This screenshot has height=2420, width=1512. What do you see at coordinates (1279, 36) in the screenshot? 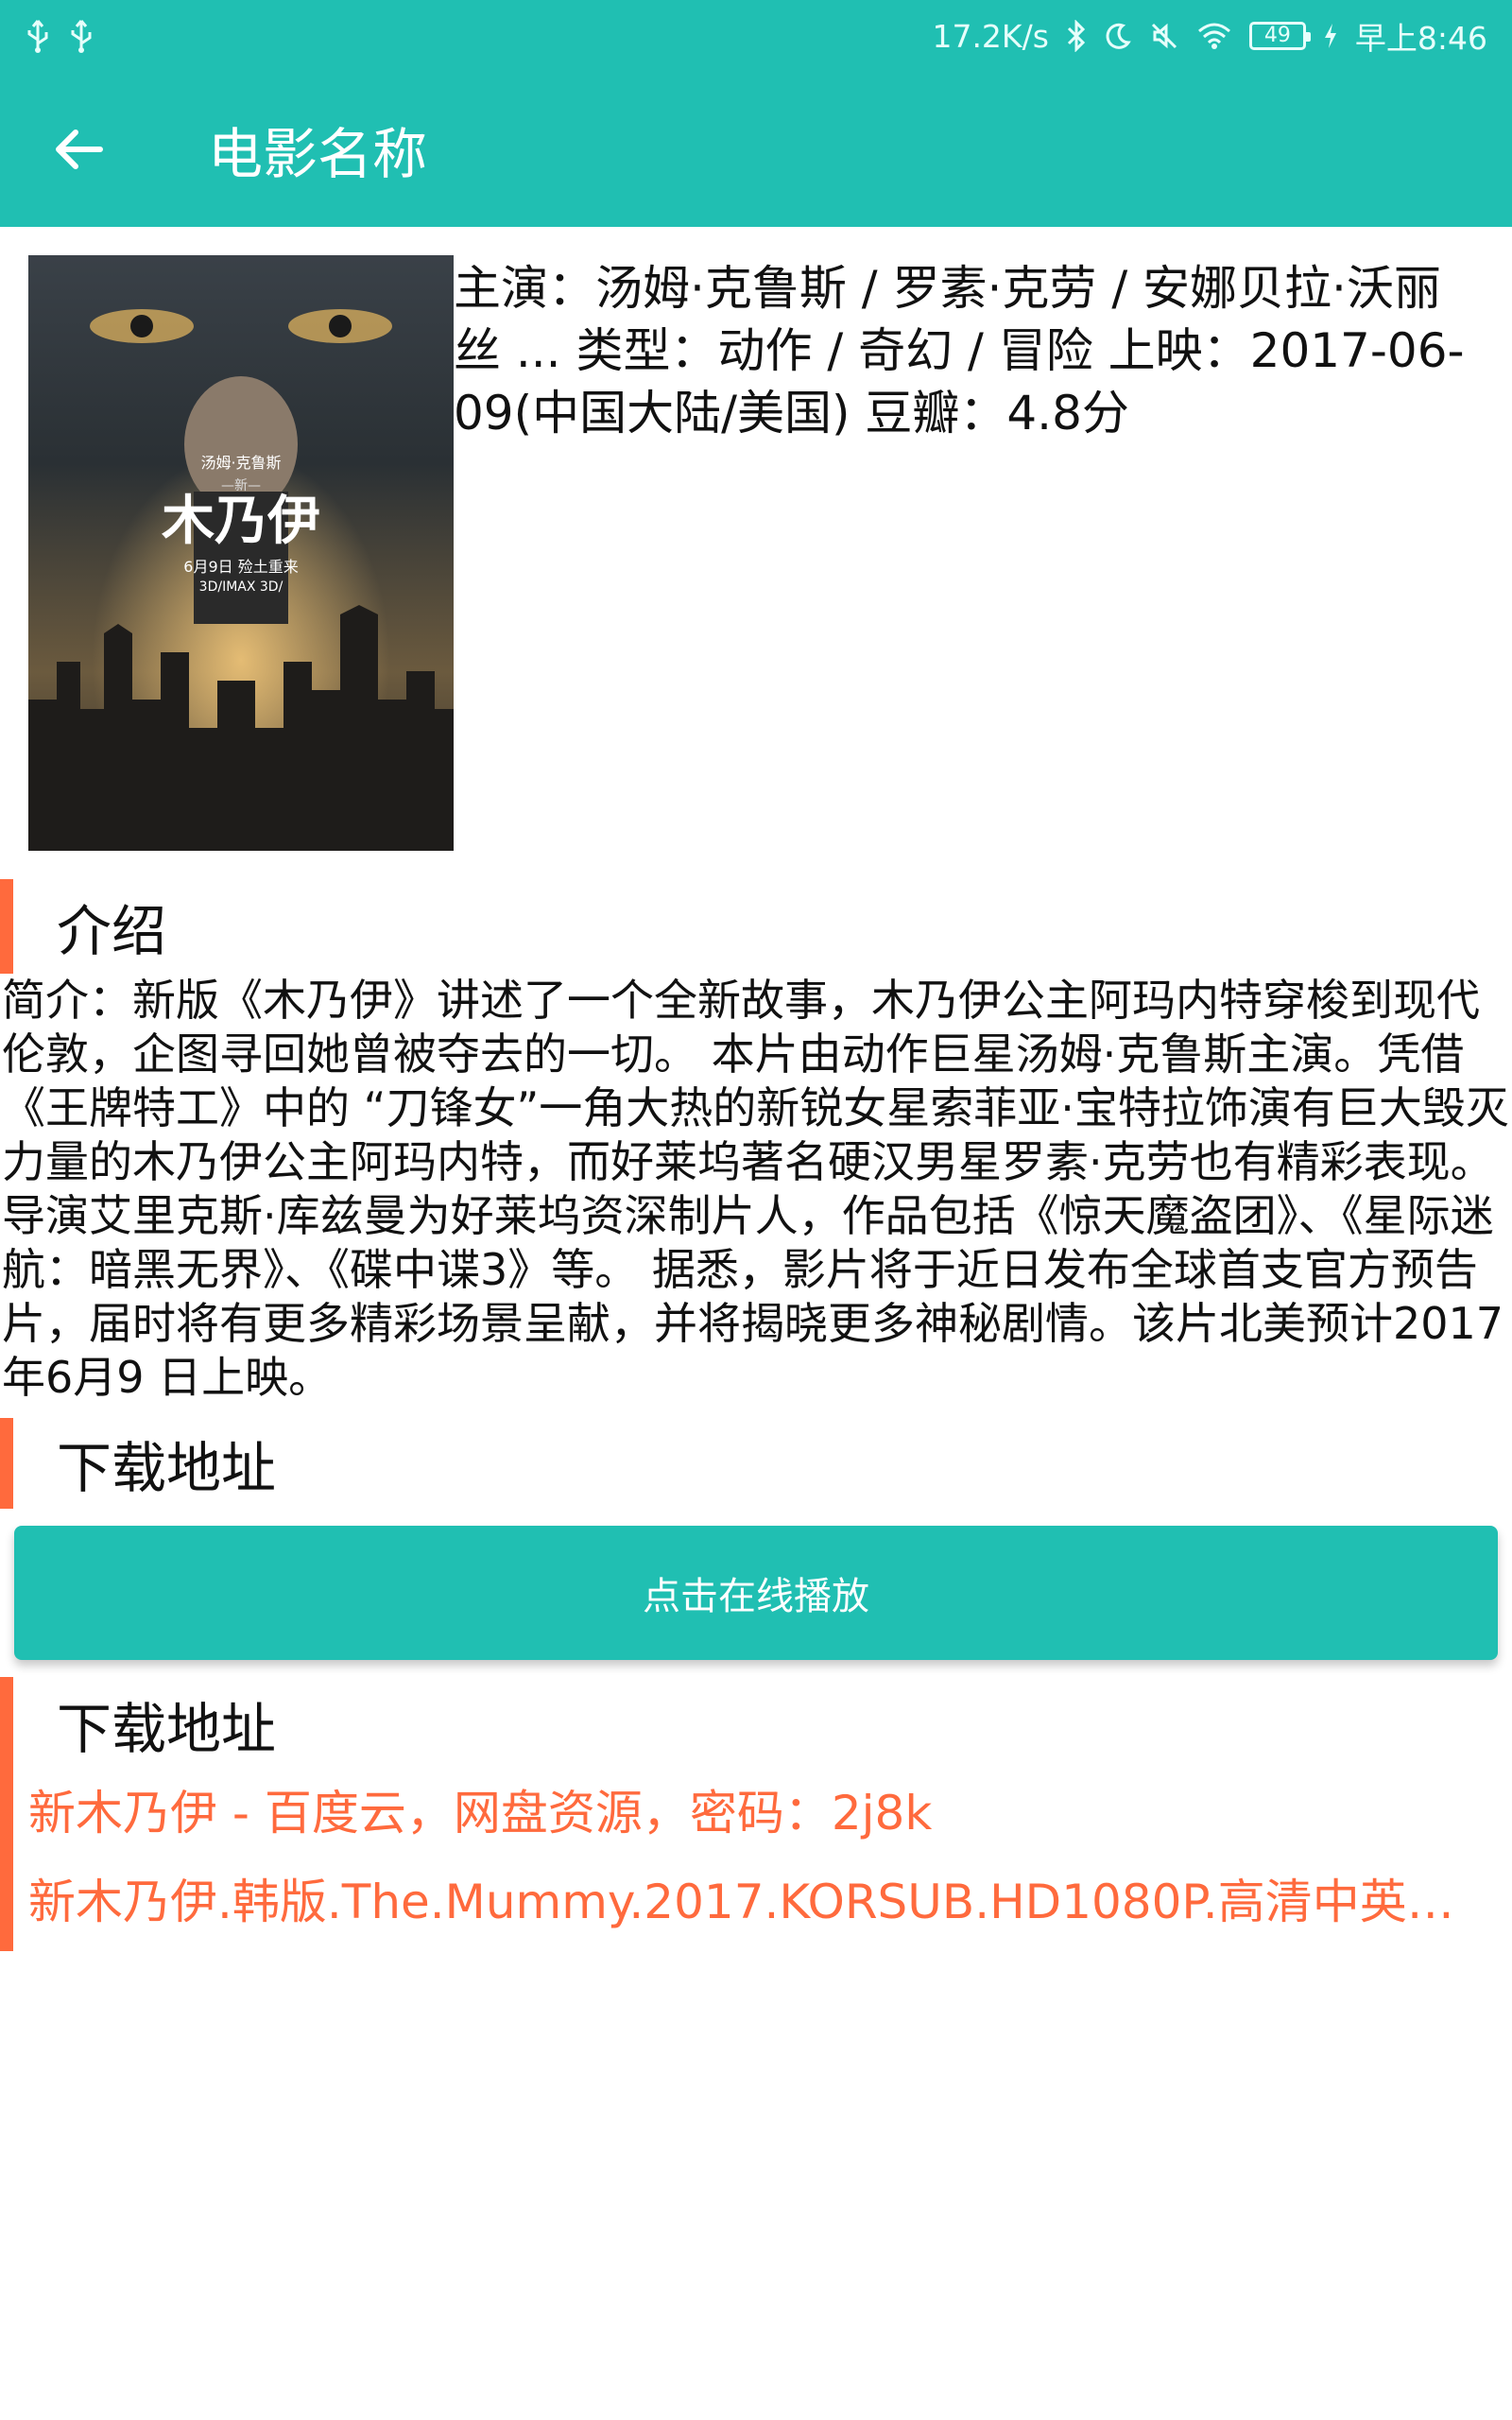
I see `battery-icon: 49` at bounding box center [1279, 36].